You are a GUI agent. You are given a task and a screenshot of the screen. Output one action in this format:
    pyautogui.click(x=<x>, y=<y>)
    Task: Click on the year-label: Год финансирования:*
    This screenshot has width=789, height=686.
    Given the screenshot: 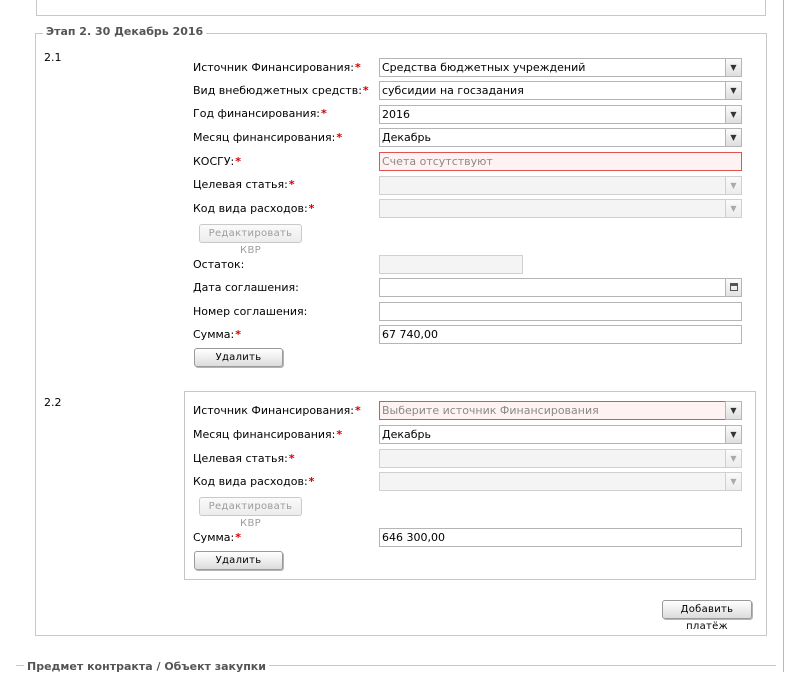 What is the action you would take?
    pyautogui.click(x=260, y=113)
    